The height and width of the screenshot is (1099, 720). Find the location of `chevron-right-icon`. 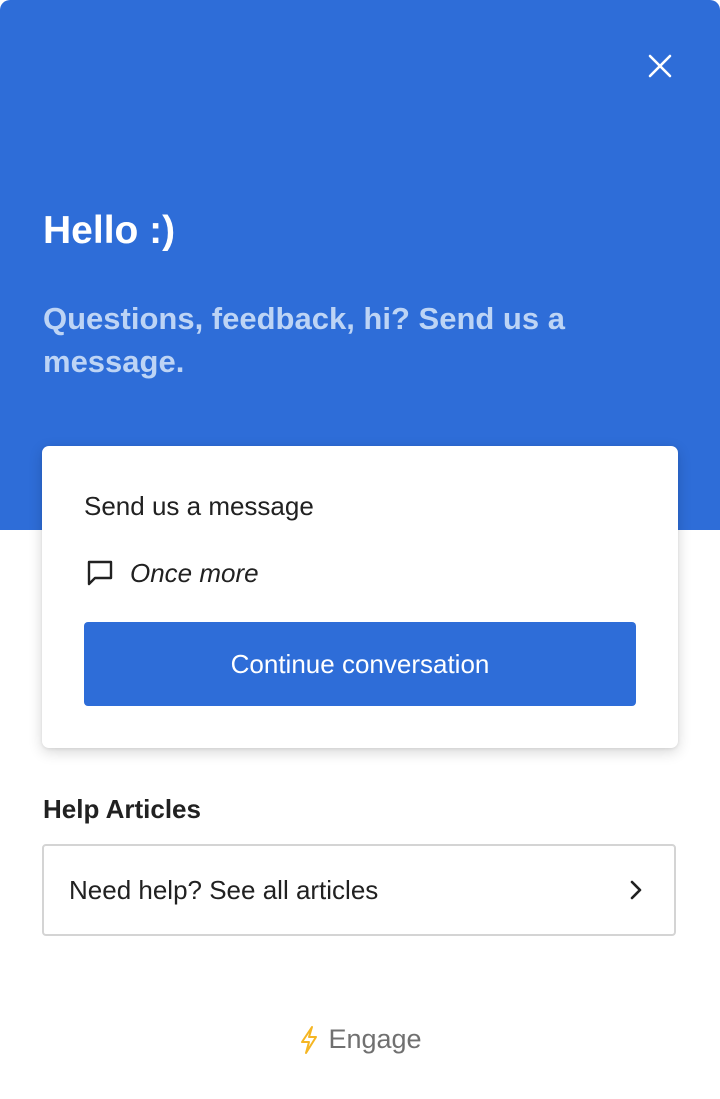

chevron-right-icon is located at coordinates (636, 890).